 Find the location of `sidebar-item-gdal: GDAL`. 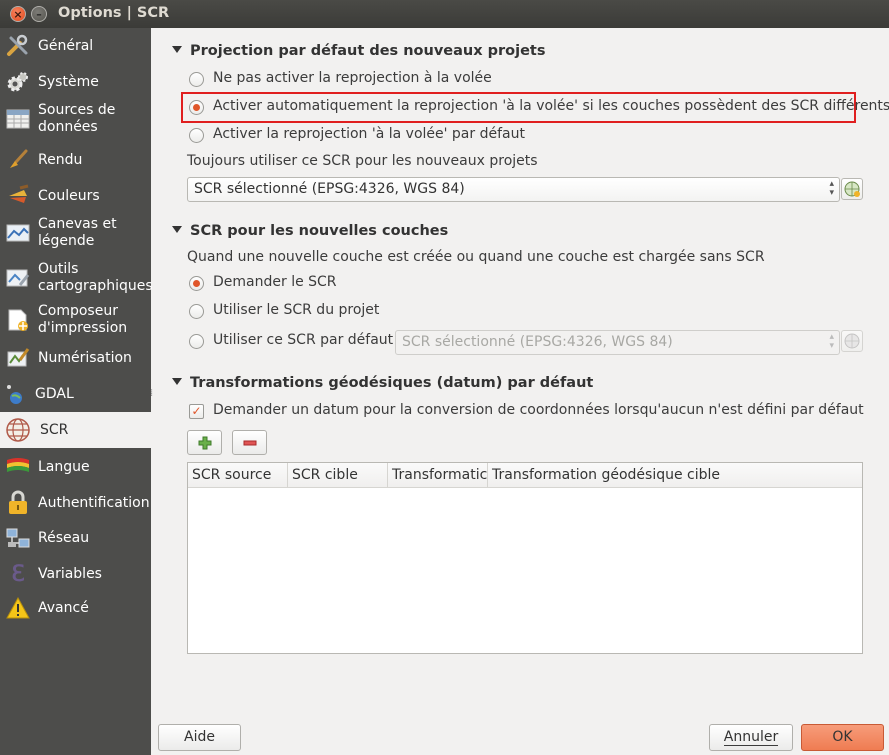

sidebar-item-gdal: GDAL is located at coordinates (75, 394).